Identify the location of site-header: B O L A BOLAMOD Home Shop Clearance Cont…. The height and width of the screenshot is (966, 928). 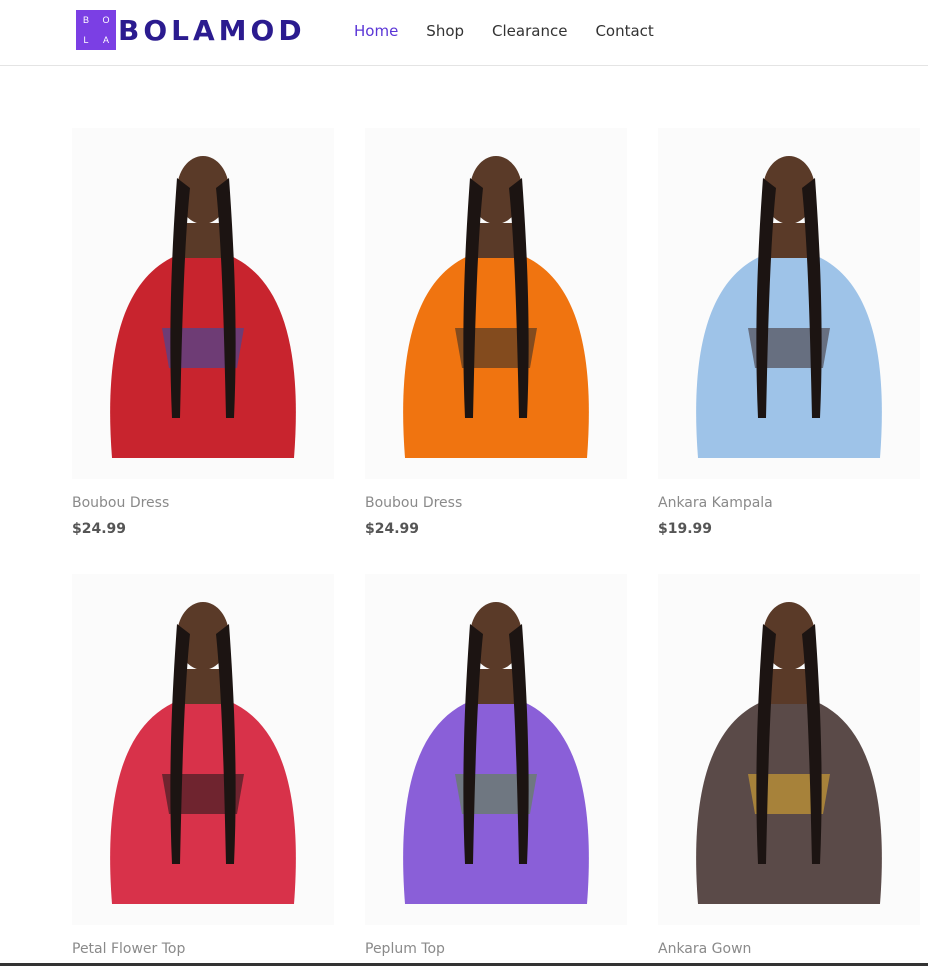
(464, 33).